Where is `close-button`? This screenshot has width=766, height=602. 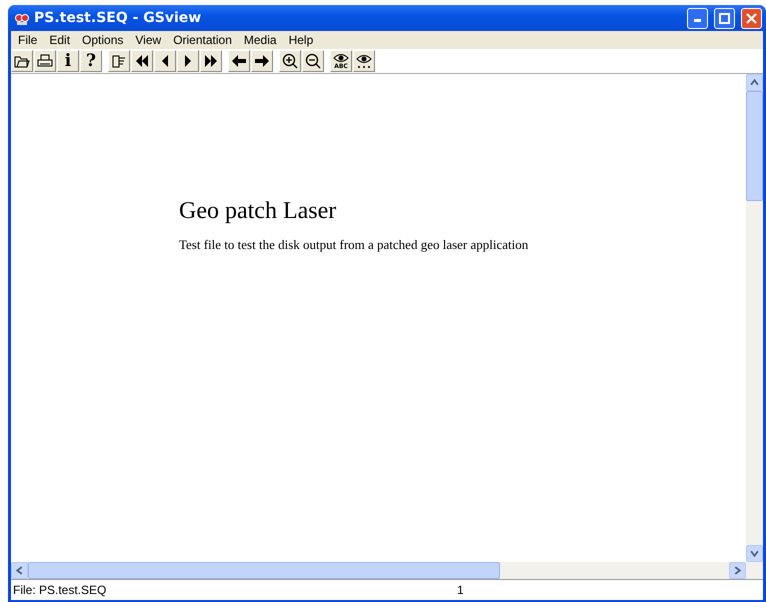
close-button is located at coordinates (751, 18).